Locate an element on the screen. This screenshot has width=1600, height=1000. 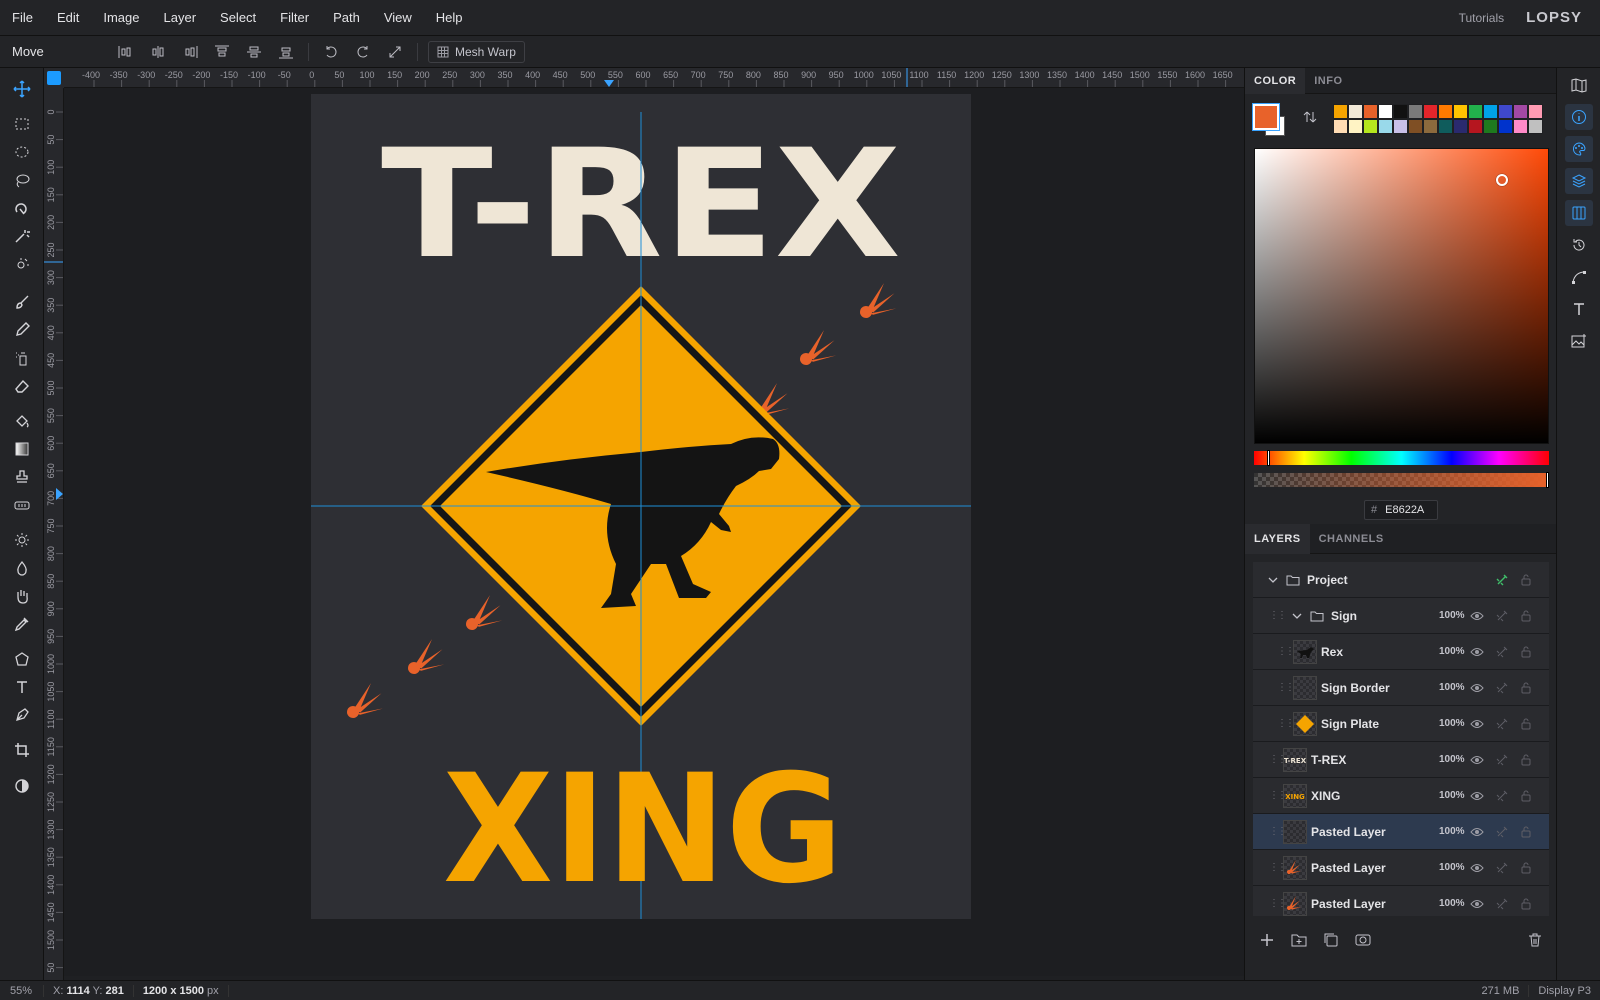
color-picker-field is located at coordinates (1401, 296).